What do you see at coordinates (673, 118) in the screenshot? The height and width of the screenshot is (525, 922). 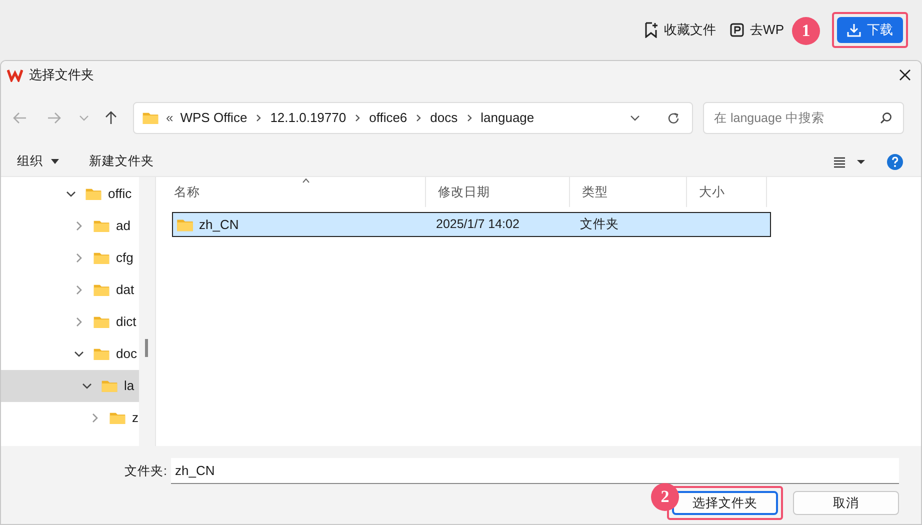 I see `refresh-icon` at bounding box center [673, 118].